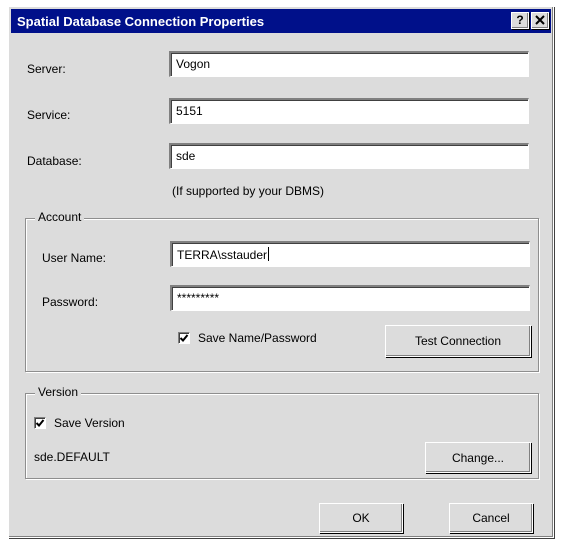 Image resolution: width=564 pixels, height=552 pixels. I want to click on ok-button: OK, so click(361, 518).